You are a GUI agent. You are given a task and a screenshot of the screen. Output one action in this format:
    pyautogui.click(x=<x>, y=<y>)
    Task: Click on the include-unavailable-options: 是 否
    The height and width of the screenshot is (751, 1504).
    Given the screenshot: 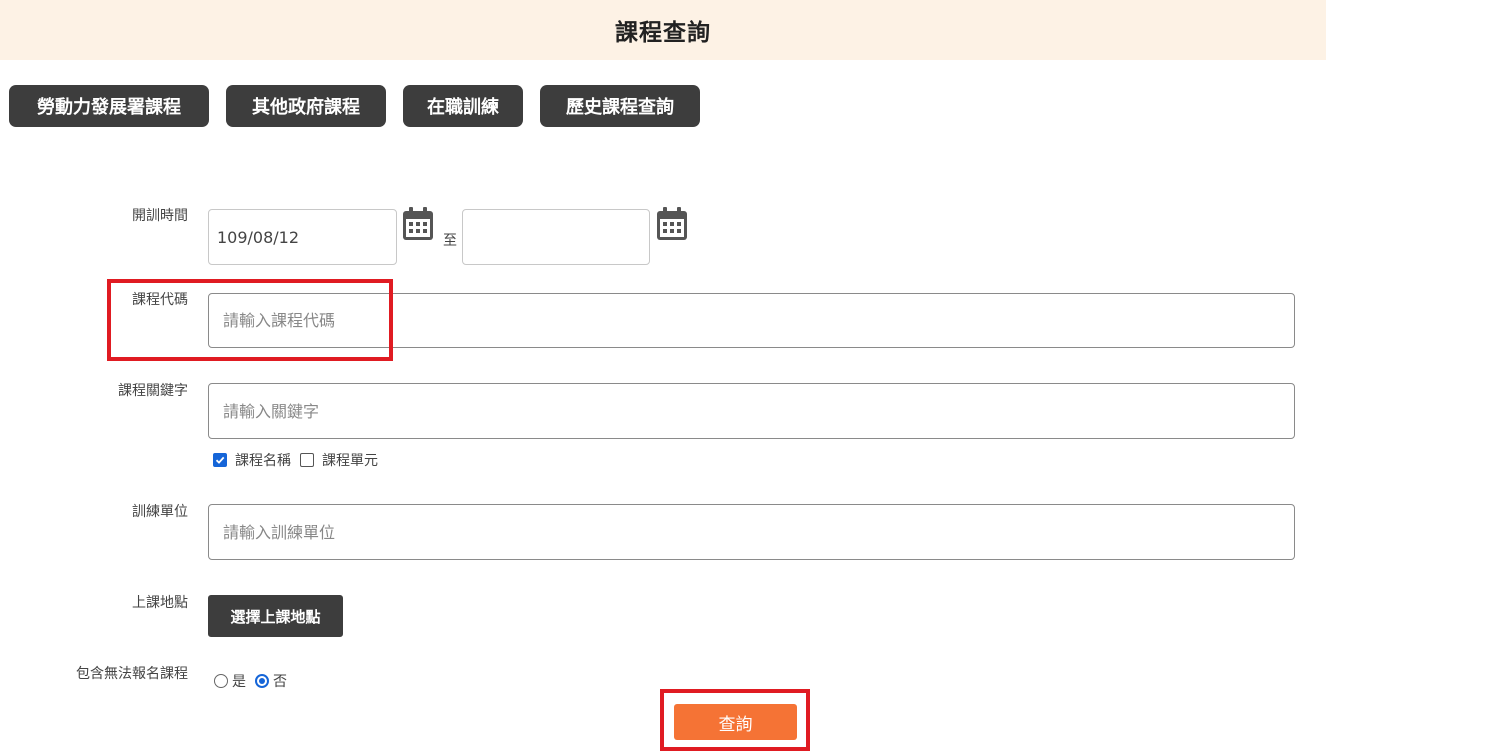 What is the action you would take?
    pyautogui.click(x=250, y=681)
    